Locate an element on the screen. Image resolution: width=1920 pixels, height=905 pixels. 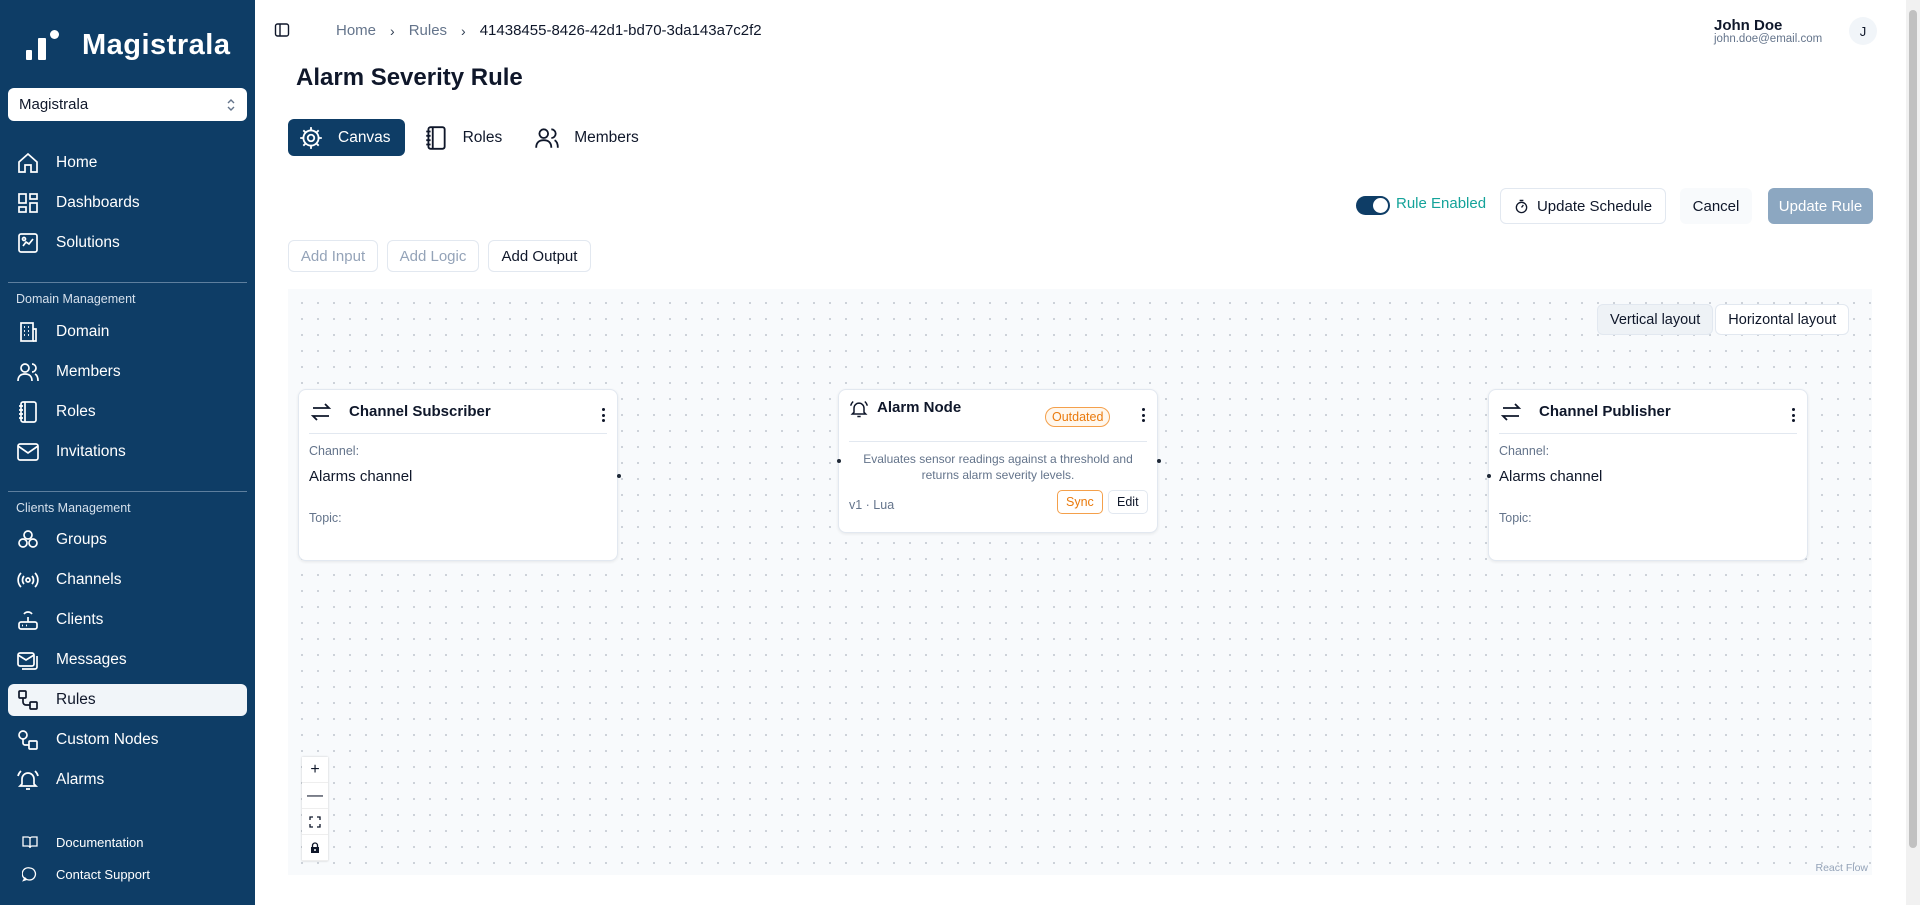
sidebar-item-solutions: Solutions is located at coordinates (127, 243).